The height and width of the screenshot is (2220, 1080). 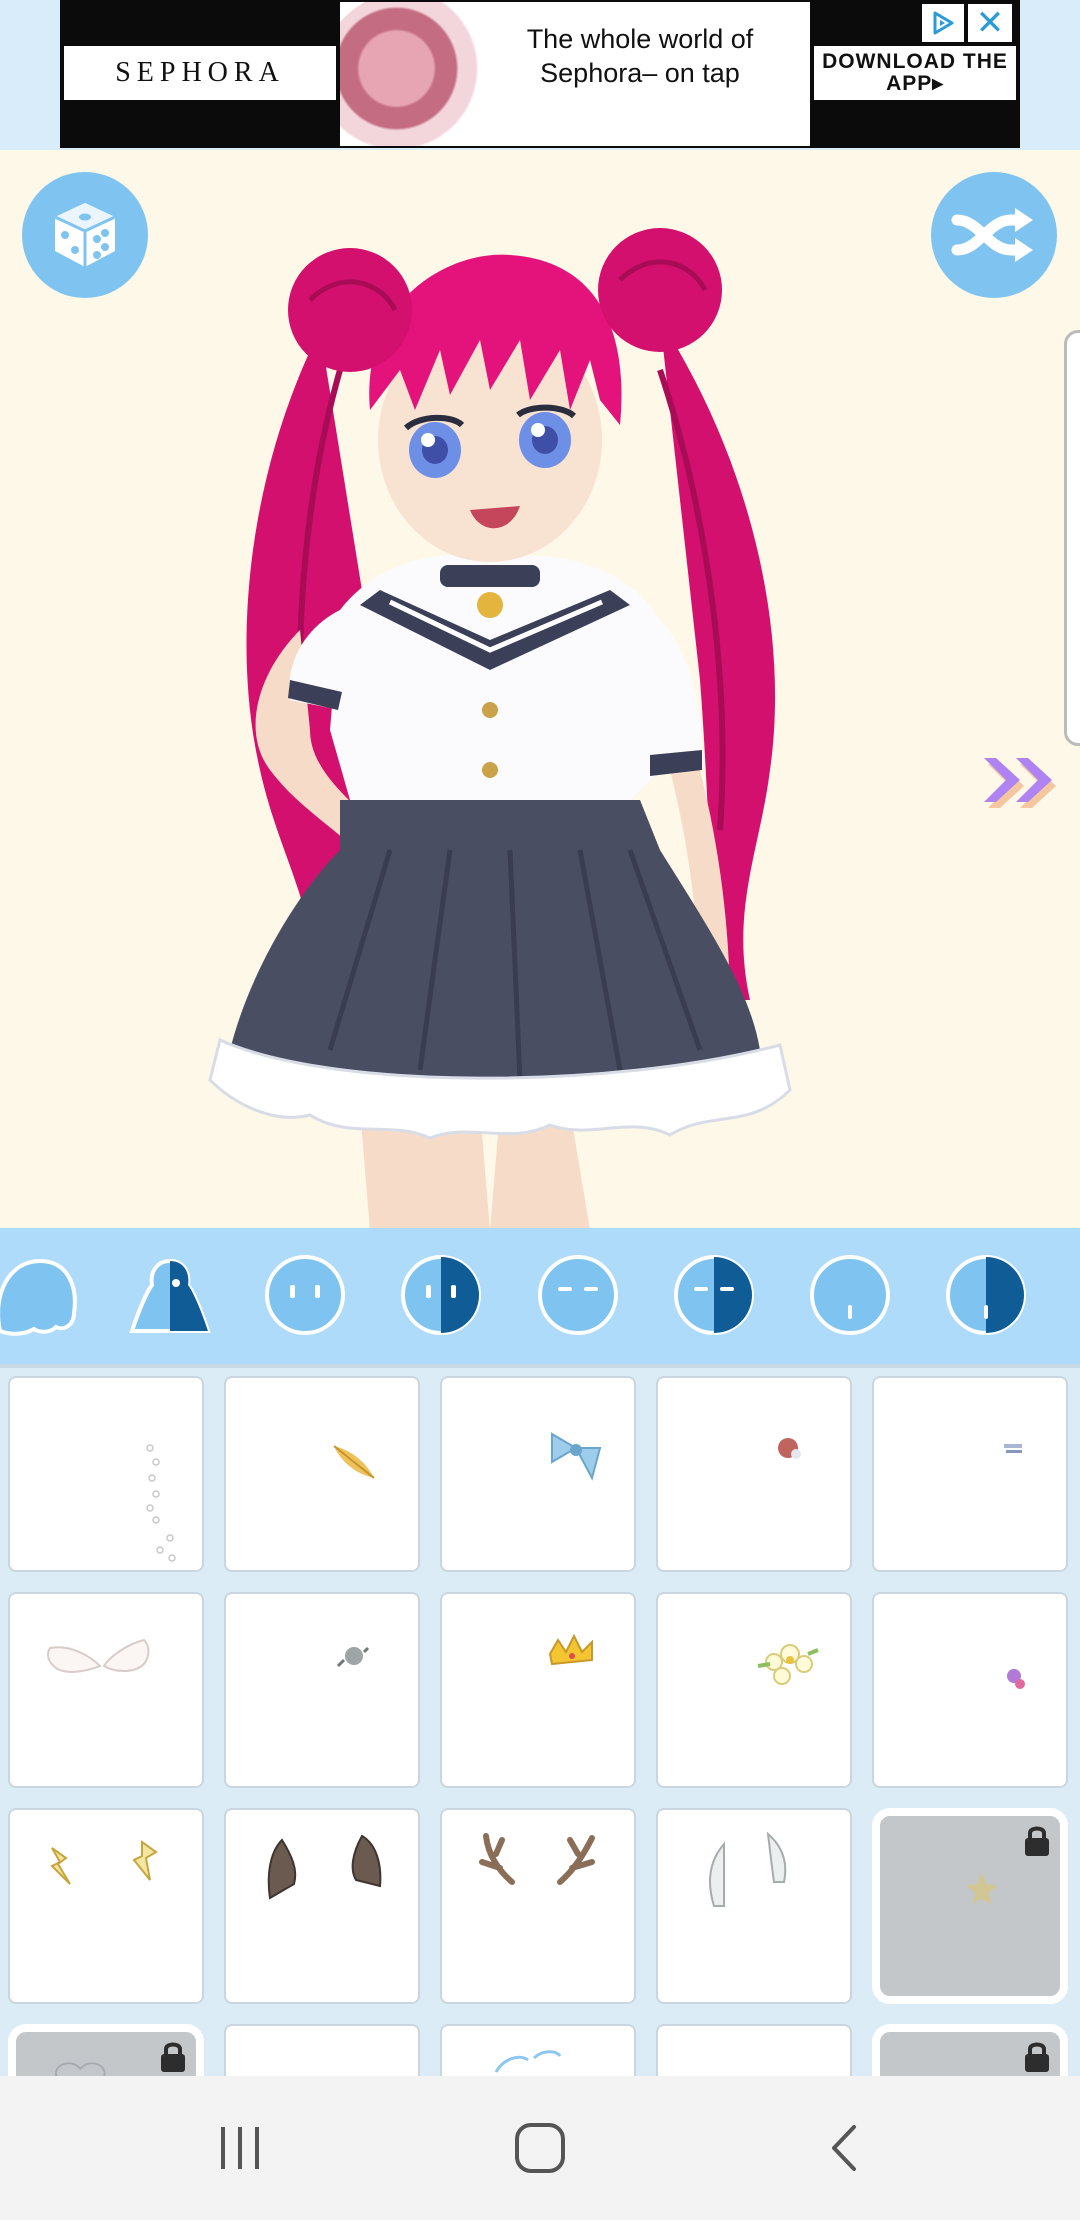 What do you see at coordinates (986, 1295) in the screenshot?
I see `mouth-half-icon` at bounding box center [986, 1295].